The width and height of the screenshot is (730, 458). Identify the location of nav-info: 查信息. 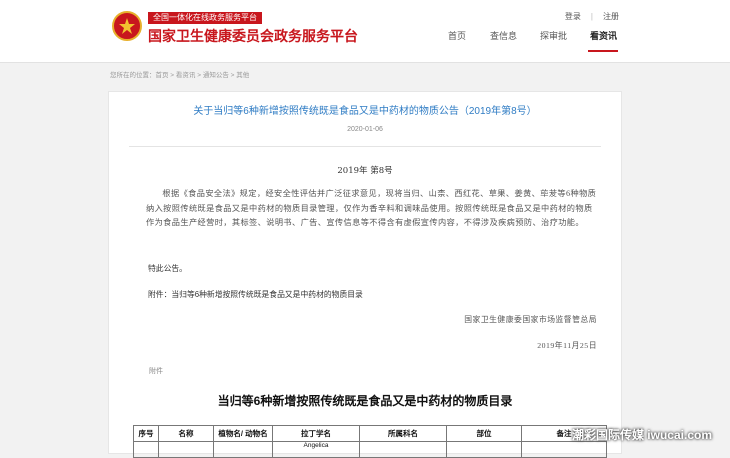
(503, 36).